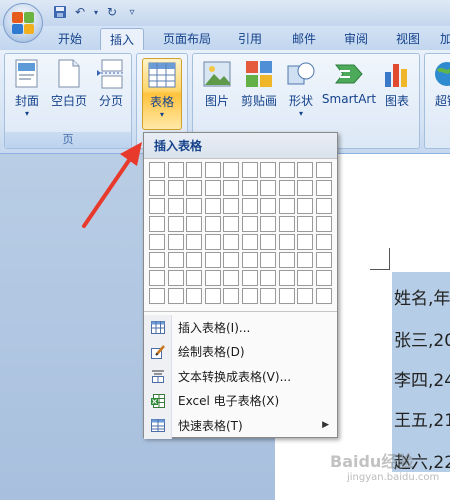  What do you see at coordinates (162, 94) in the screenshot?
I see `table-button: 表格 ▾` at bounding box center [162, 94].